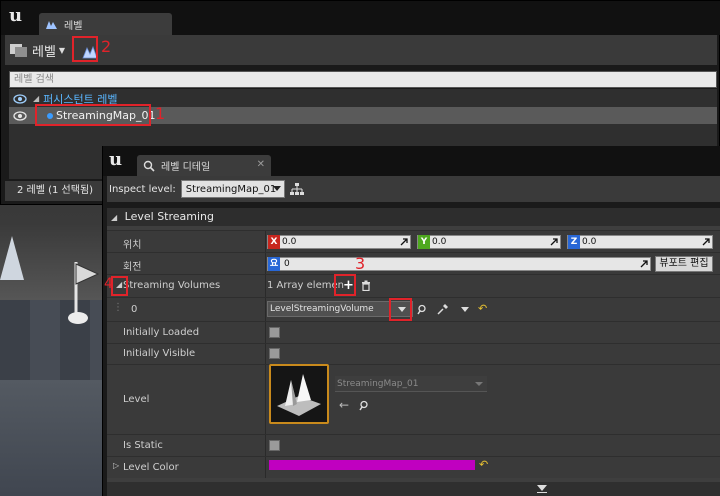  What do you see at coordinates (274, 264) in the screenshot?
I see `yaw-tag: 요` at bounding box center [274, 264].